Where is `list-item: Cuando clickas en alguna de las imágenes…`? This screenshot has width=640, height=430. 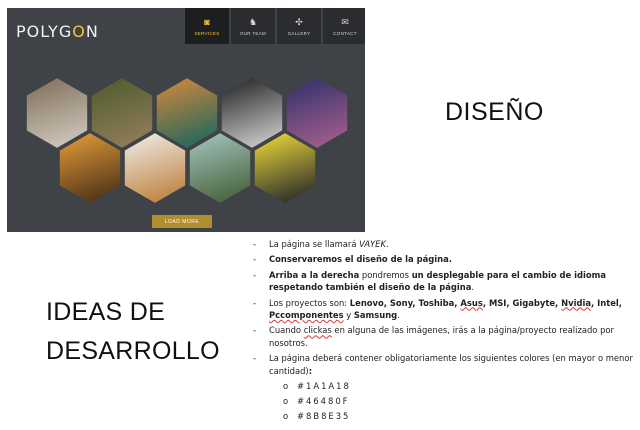 list-item: Cuando clickas en alguna de las imágenes… is located at coordinates (445, 336).